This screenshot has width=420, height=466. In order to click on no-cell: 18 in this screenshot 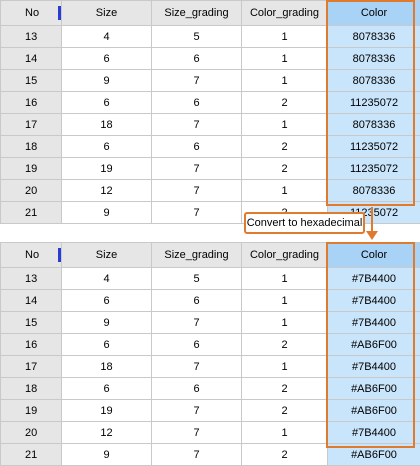, I will do `click(31, 147)`.